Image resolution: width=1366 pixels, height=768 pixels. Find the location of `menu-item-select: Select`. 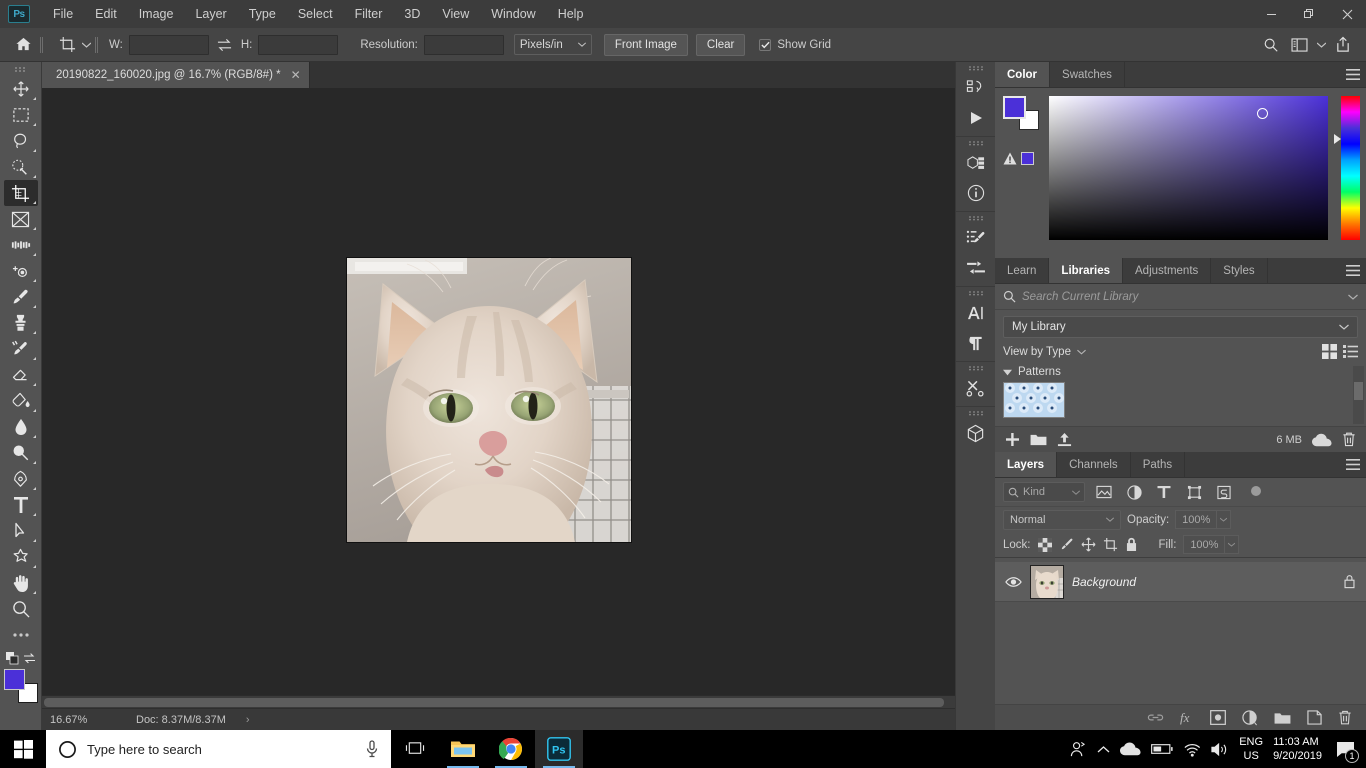

menu-item-select: Select is located at coordinates (315, 14).